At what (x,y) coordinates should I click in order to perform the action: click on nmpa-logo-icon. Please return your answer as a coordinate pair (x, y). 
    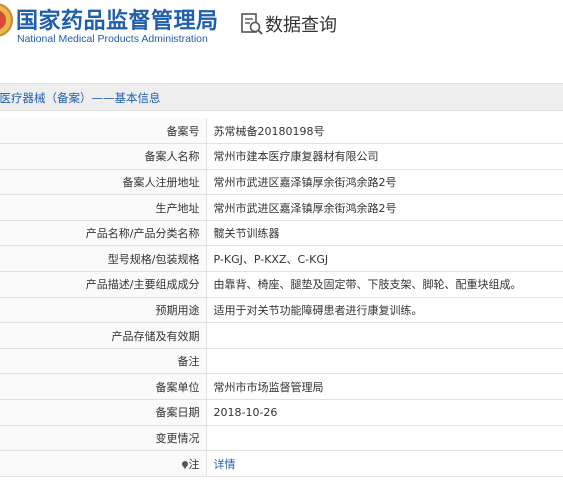
    Looking at the image, I should click on (7, 20).